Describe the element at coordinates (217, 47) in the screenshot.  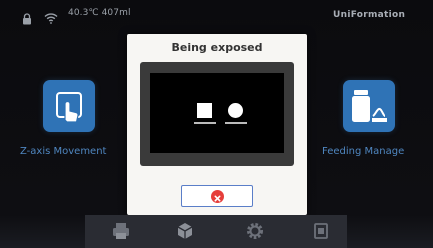
I see `dialog-title: Being exposed` at that location.